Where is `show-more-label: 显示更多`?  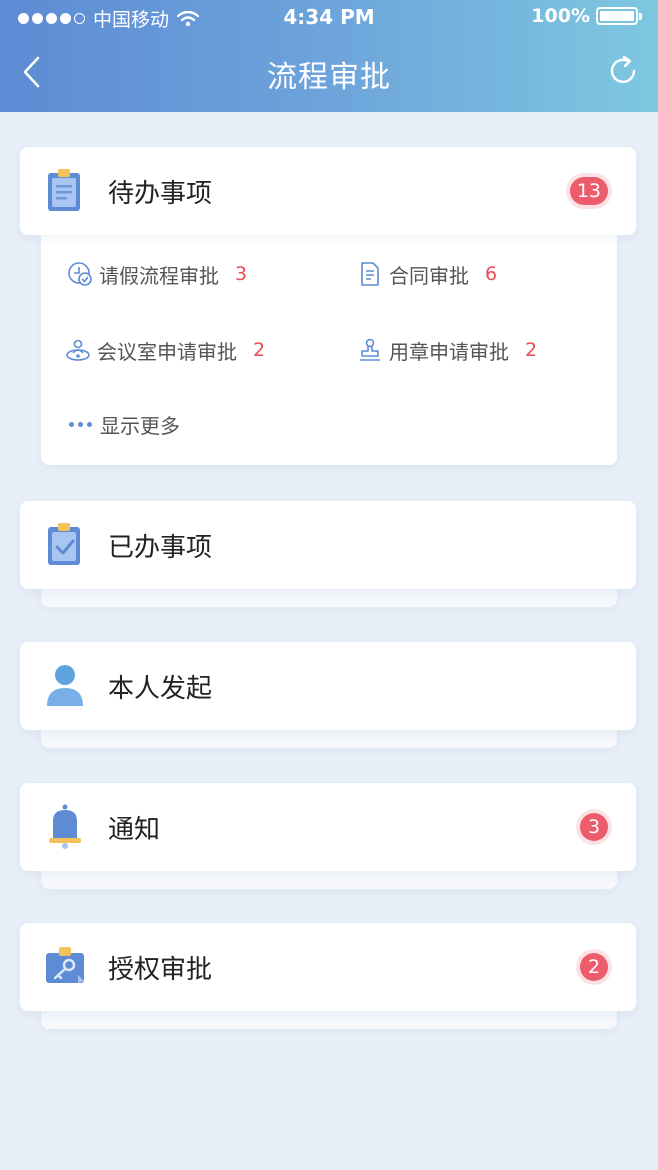 show-more-label: 显示更多 is located at coordinates (140, 425).